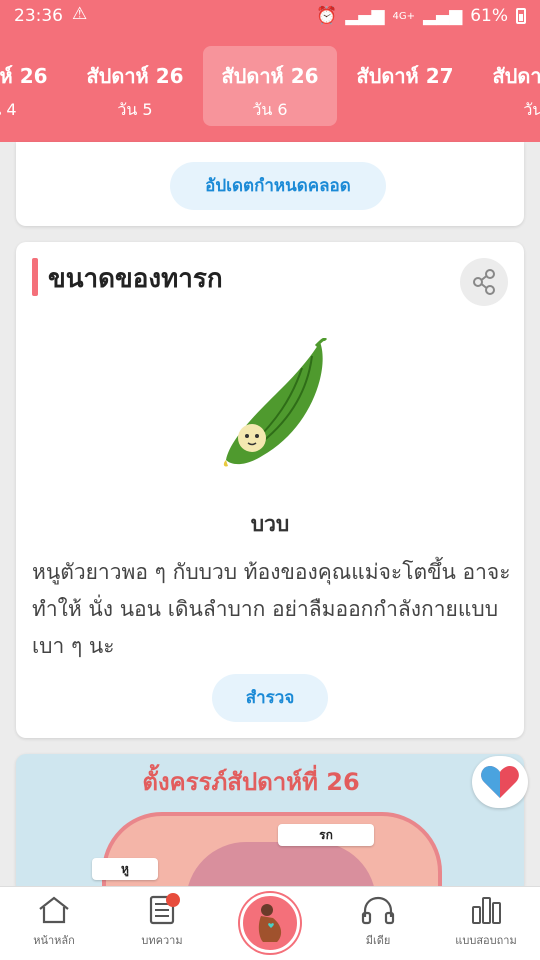 This screenshot has width=540, height=960. What do you see at coordinates (251, 782) in the screenshot?
I see `pregnancy-week-heading: ตั้งครรภ์สัปดาห์ที่ 26` at bounding box center [251, 782].